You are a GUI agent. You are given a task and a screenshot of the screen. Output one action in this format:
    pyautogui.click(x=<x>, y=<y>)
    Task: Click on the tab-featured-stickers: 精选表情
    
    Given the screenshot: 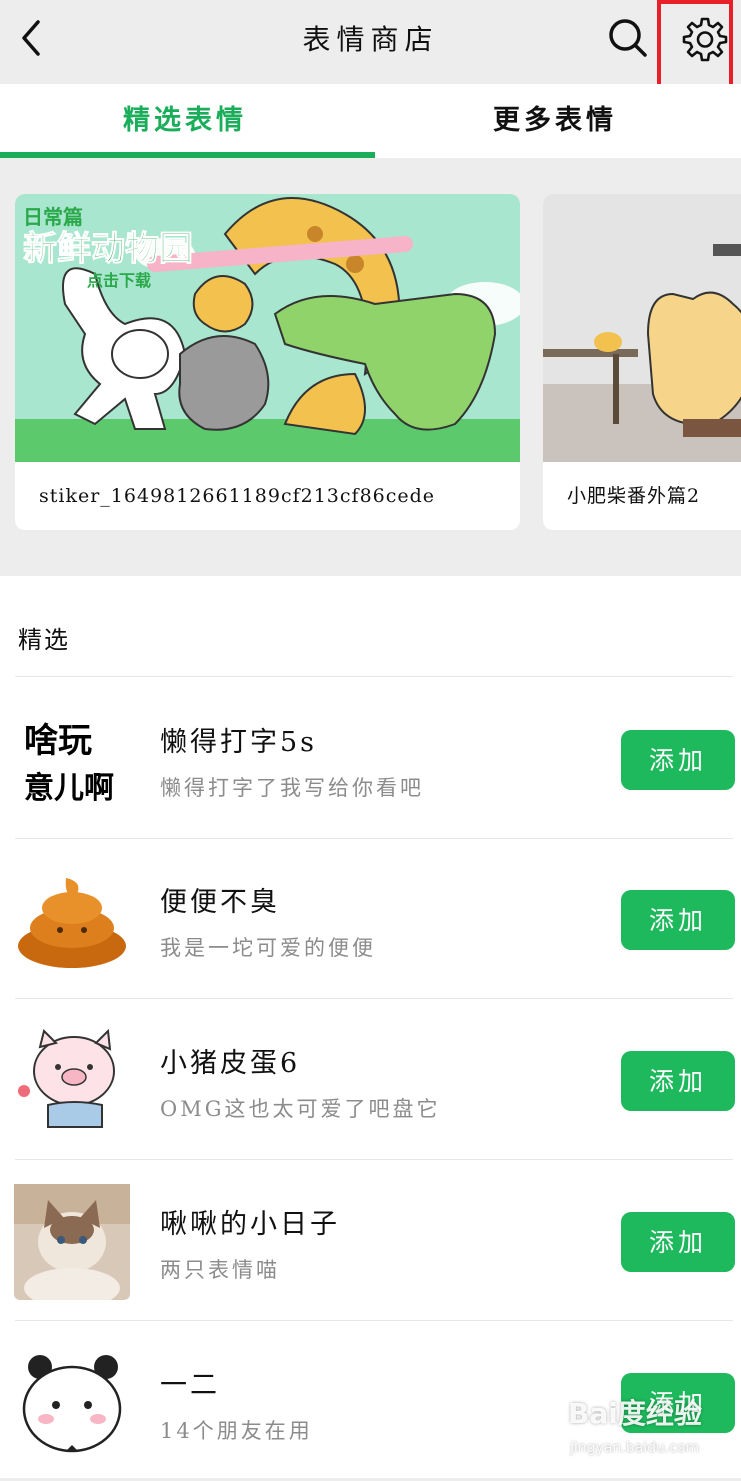 What is the action you would take?
    pyautogui.click(x=185, y=121)
    